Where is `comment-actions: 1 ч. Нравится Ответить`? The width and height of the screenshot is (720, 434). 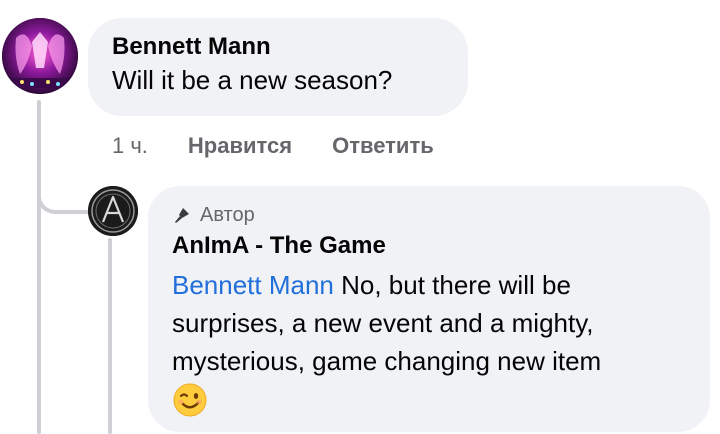 comment-actions: 1 ч. Нравится Ответить is located at coordinates (293, 146).